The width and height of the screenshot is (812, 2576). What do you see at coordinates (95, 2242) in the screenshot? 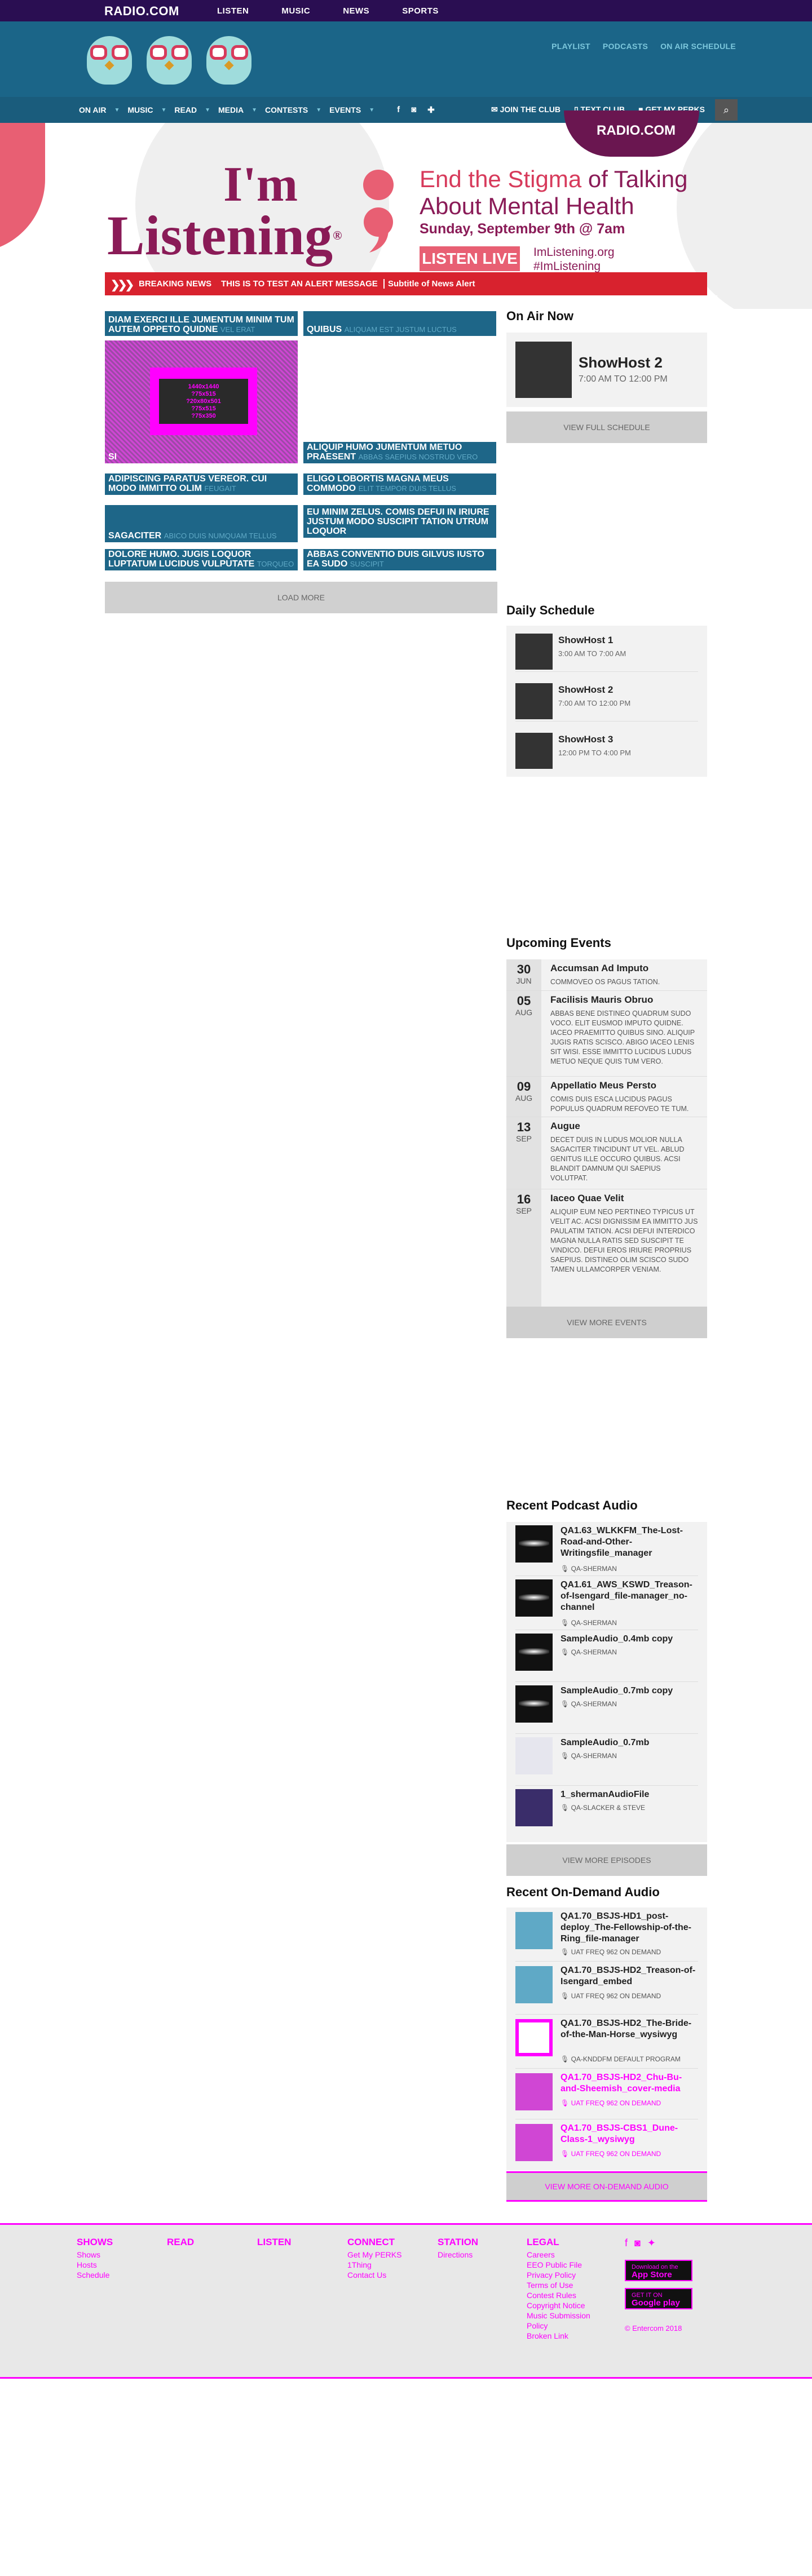
I see `footer-heading: SHOWS` at bounding box center [95, 2242].